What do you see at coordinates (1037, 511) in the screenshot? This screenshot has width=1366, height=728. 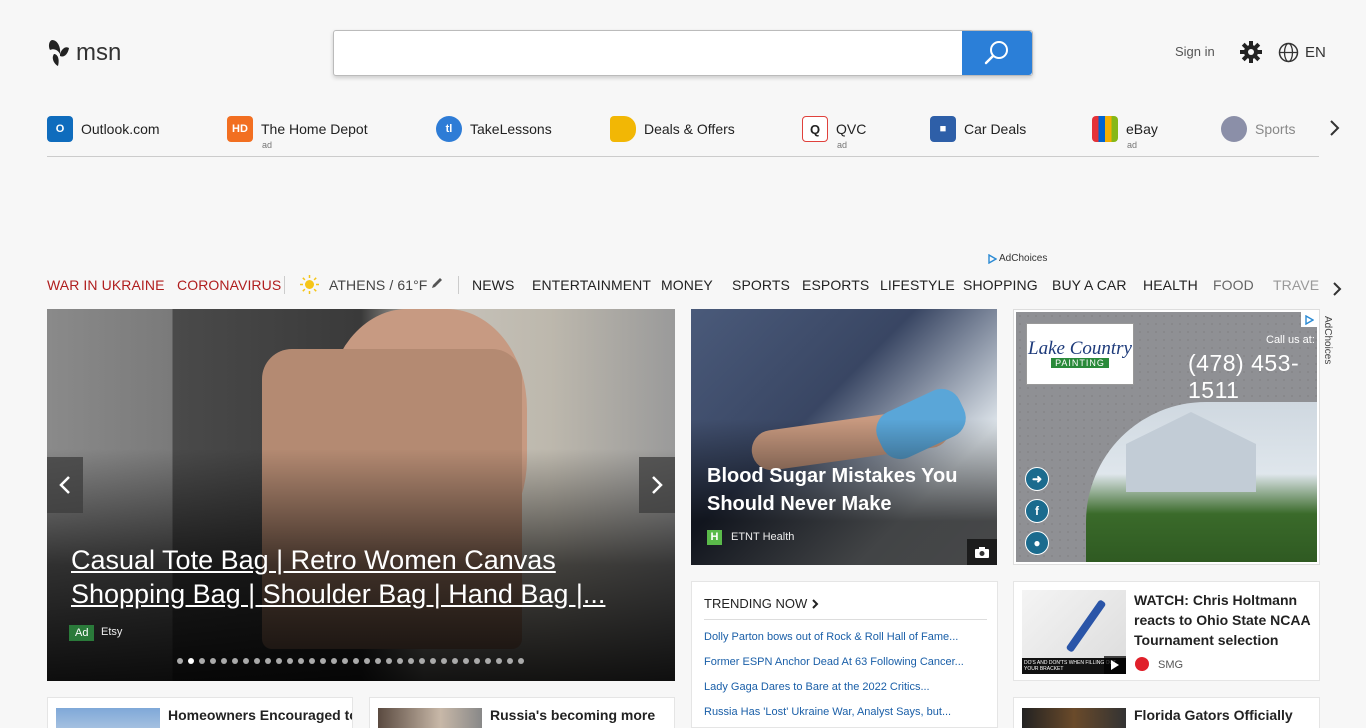 I see `facebook-icon: f` at bounding box center [1037, 511].